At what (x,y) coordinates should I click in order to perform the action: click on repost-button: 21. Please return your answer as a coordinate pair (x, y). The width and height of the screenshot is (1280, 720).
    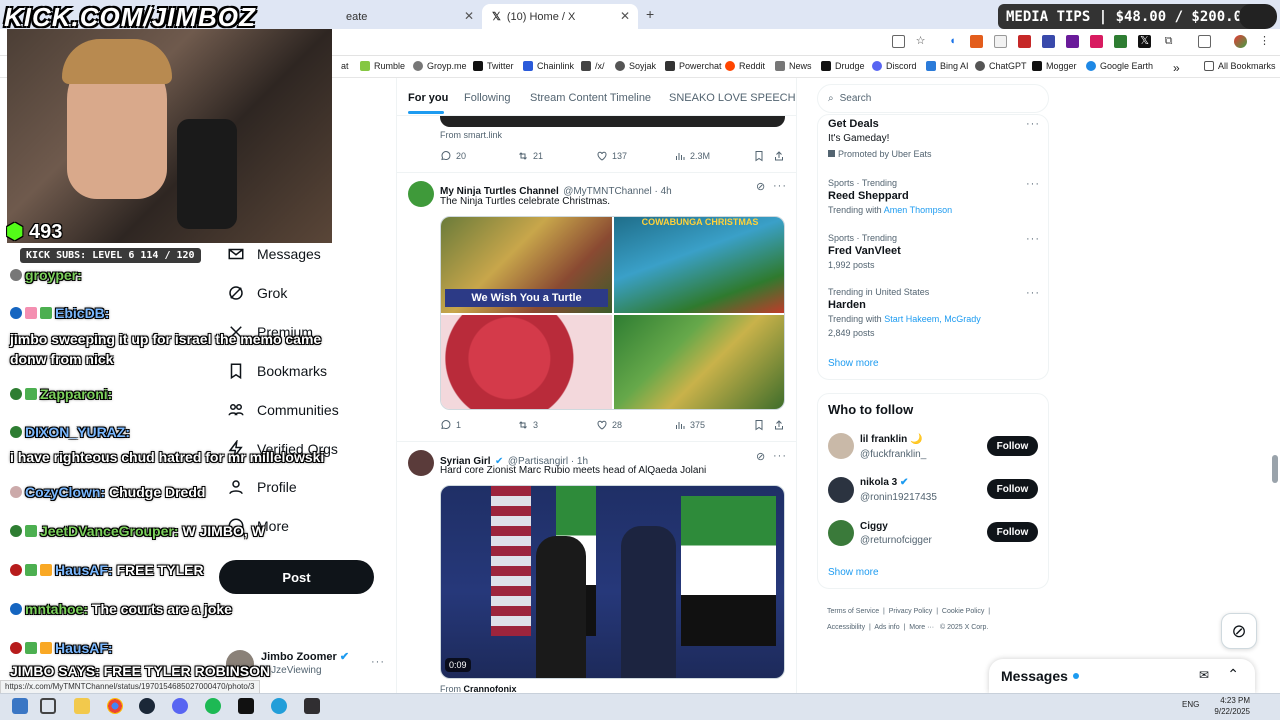
    Looking at the image, I should click on (530, 156).